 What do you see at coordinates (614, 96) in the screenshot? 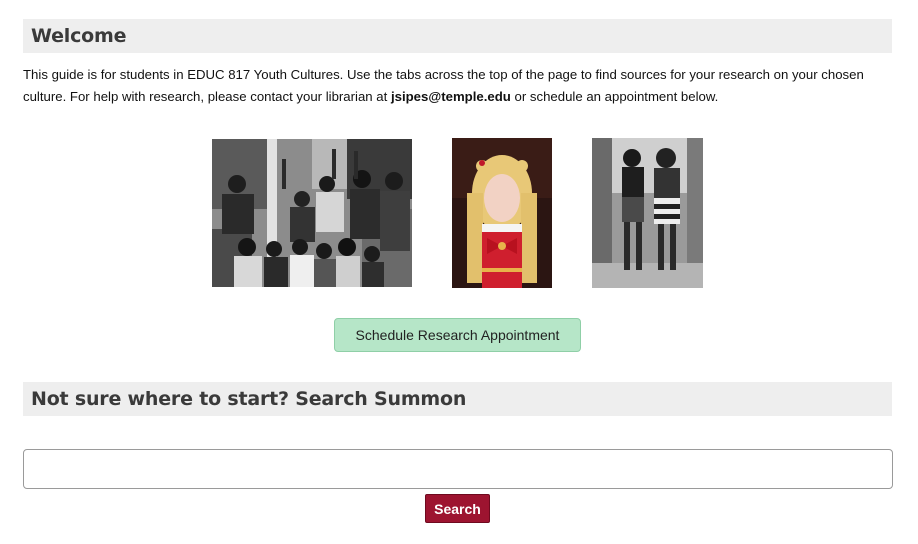
I see `intro-text-2: or schedule an appointment below.` at bounding box center [614, 96].